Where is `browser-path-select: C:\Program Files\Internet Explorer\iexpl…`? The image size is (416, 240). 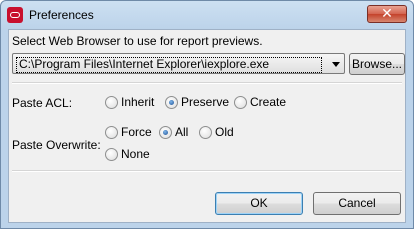
browser-path-select: C:\Program Files\Internet Explorer\iexpl… is located at coordinates (178, 63).